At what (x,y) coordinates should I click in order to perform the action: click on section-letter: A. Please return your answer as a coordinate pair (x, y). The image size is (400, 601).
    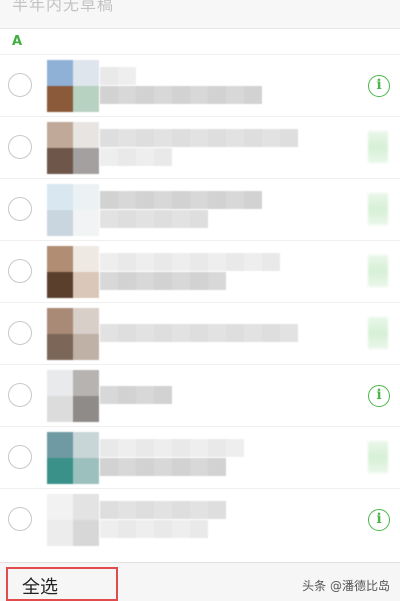
    Looking at the image, I should click on (17, 41).